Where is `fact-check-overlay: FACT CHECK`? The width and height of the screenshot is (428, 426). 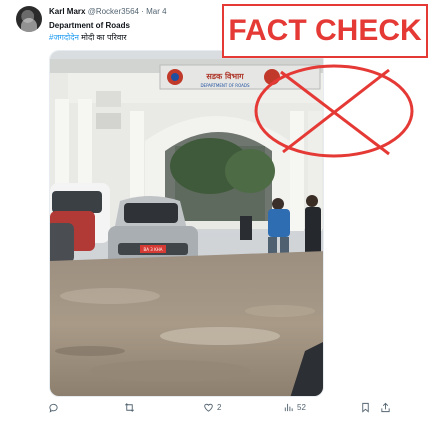
fact-check-overlay: FACT CHECK is located at coordinates (325, 31).